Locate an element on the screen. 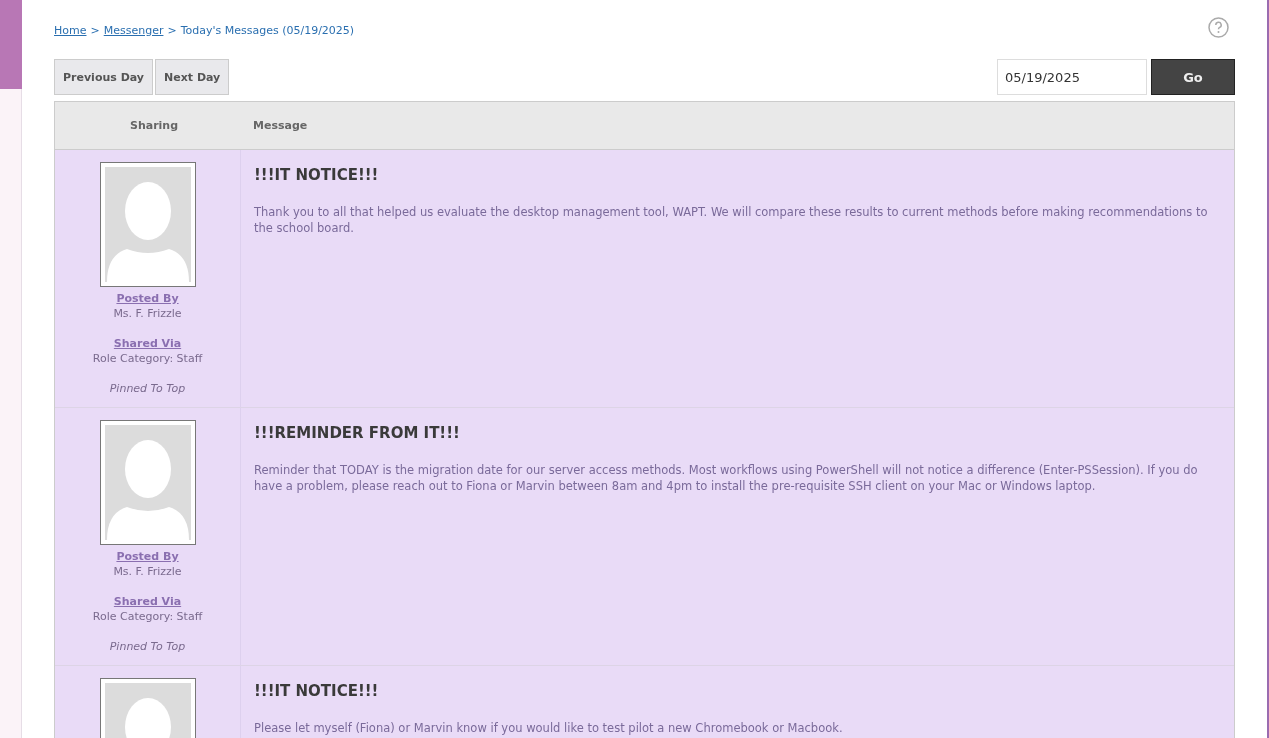 The height and width of the screenshot is (738, 1269). day-nav-button: Previous Day is located at coordinates (104, 77).